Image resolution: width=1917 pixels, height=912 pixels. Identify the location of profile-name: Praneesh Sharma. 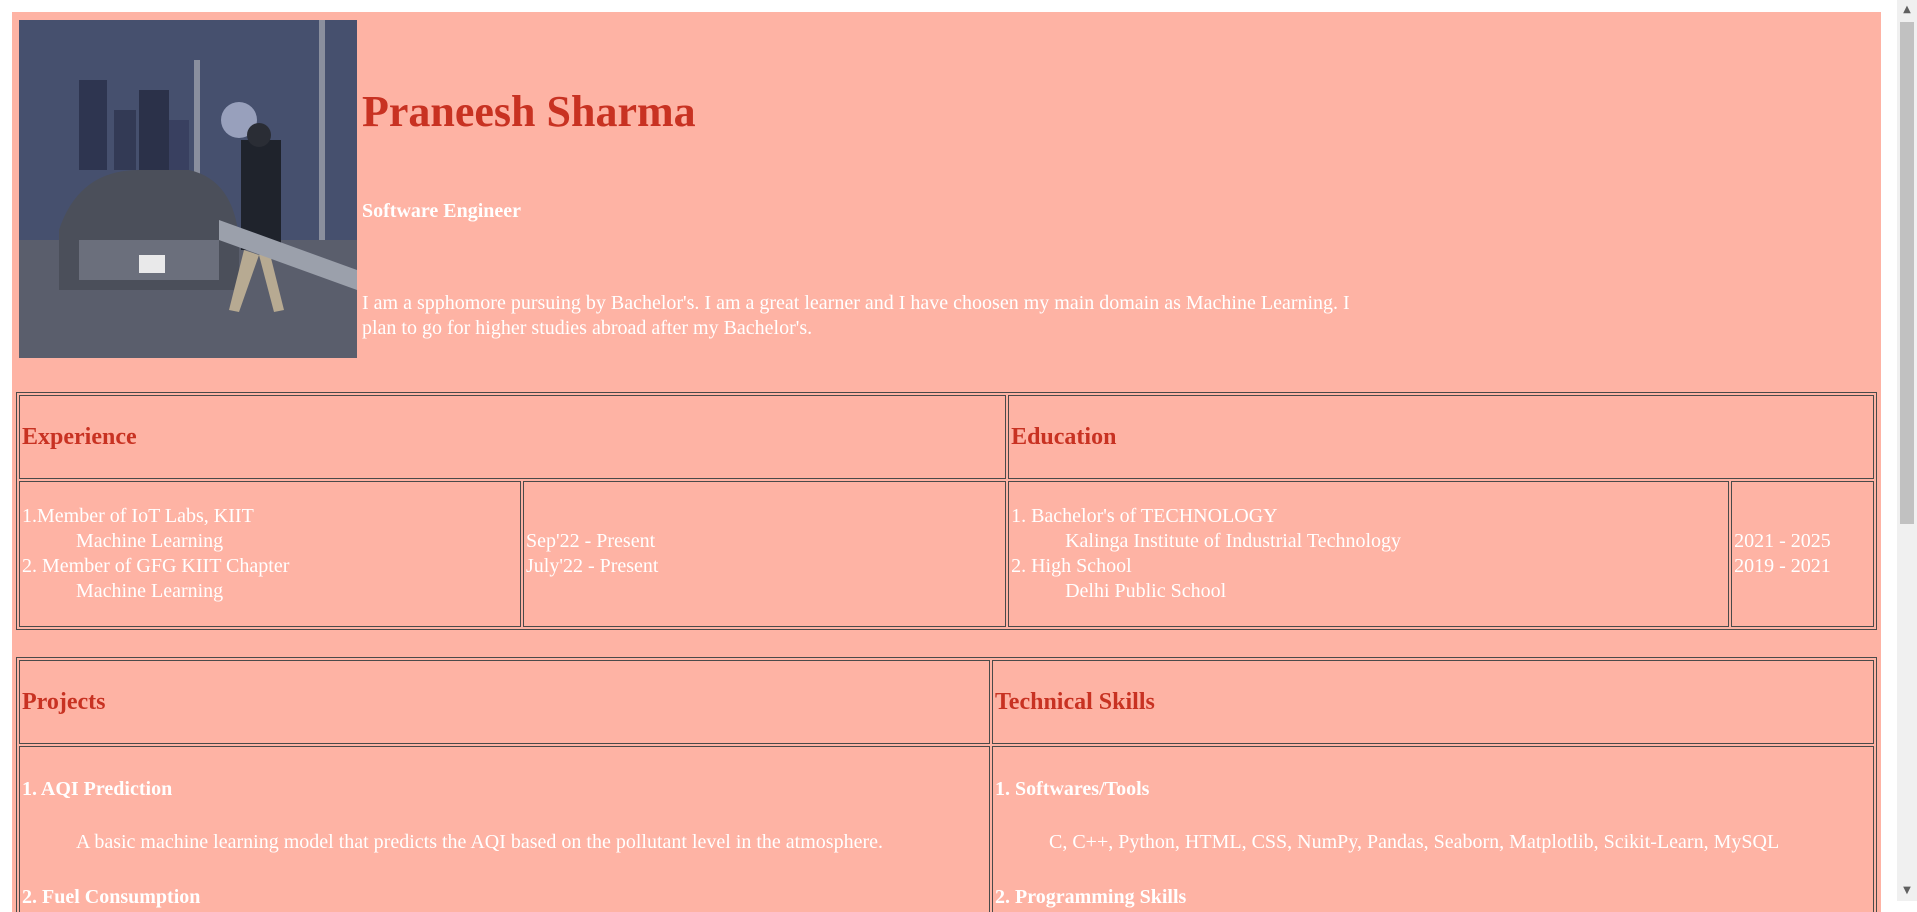
(529, 111).